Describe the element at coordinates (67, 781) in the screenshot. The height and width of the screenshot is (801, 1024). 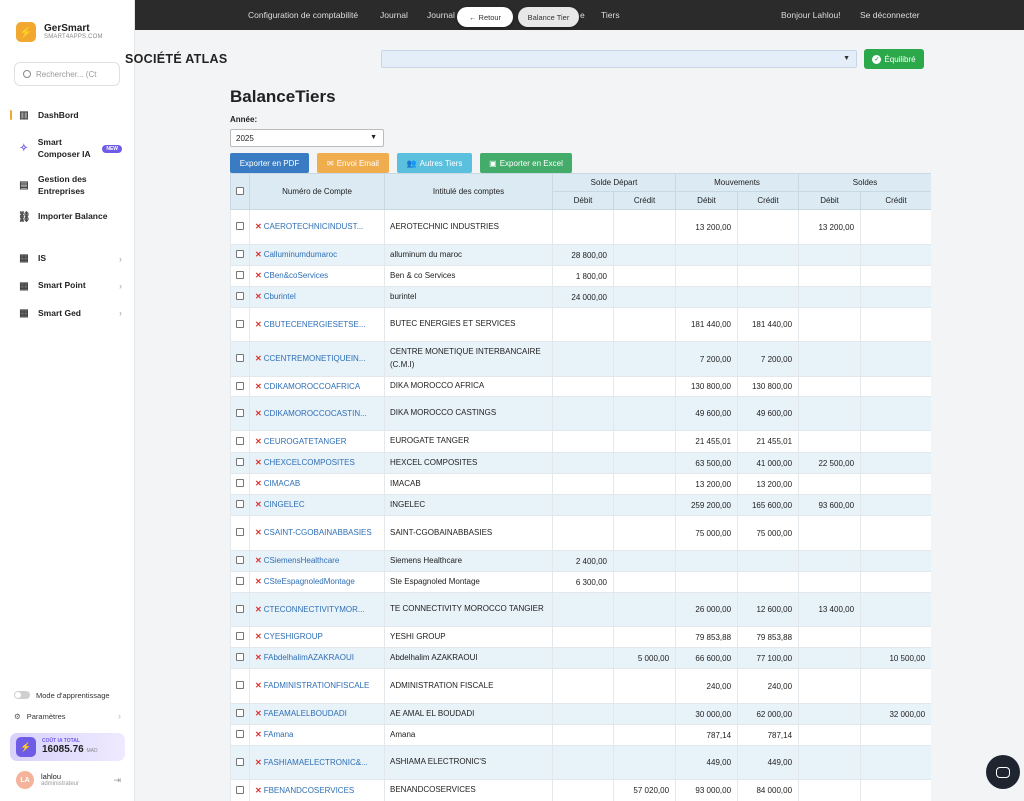
I see `user-profile: LA lahlou administrateur ⇥` at that location.